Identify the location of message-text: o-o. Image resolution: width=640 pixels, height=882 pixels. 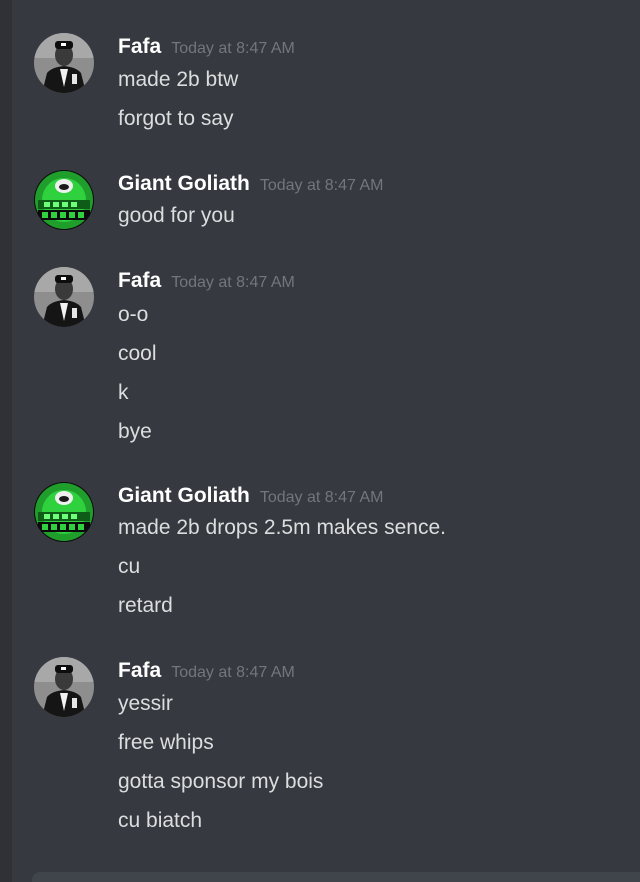
(133, 314).